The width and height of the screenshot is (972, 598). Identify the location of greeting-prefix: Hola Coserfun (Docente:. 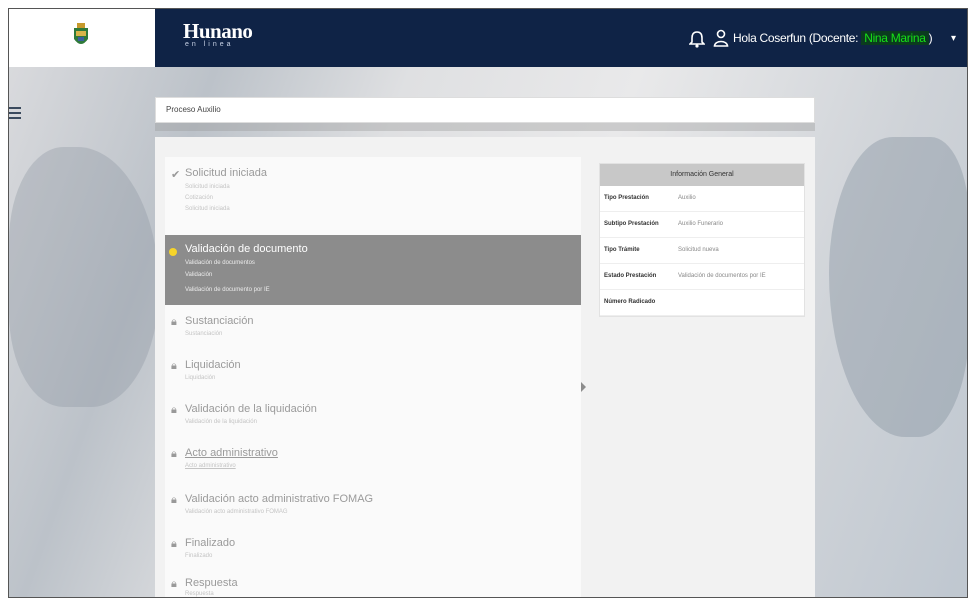
(797, 38).